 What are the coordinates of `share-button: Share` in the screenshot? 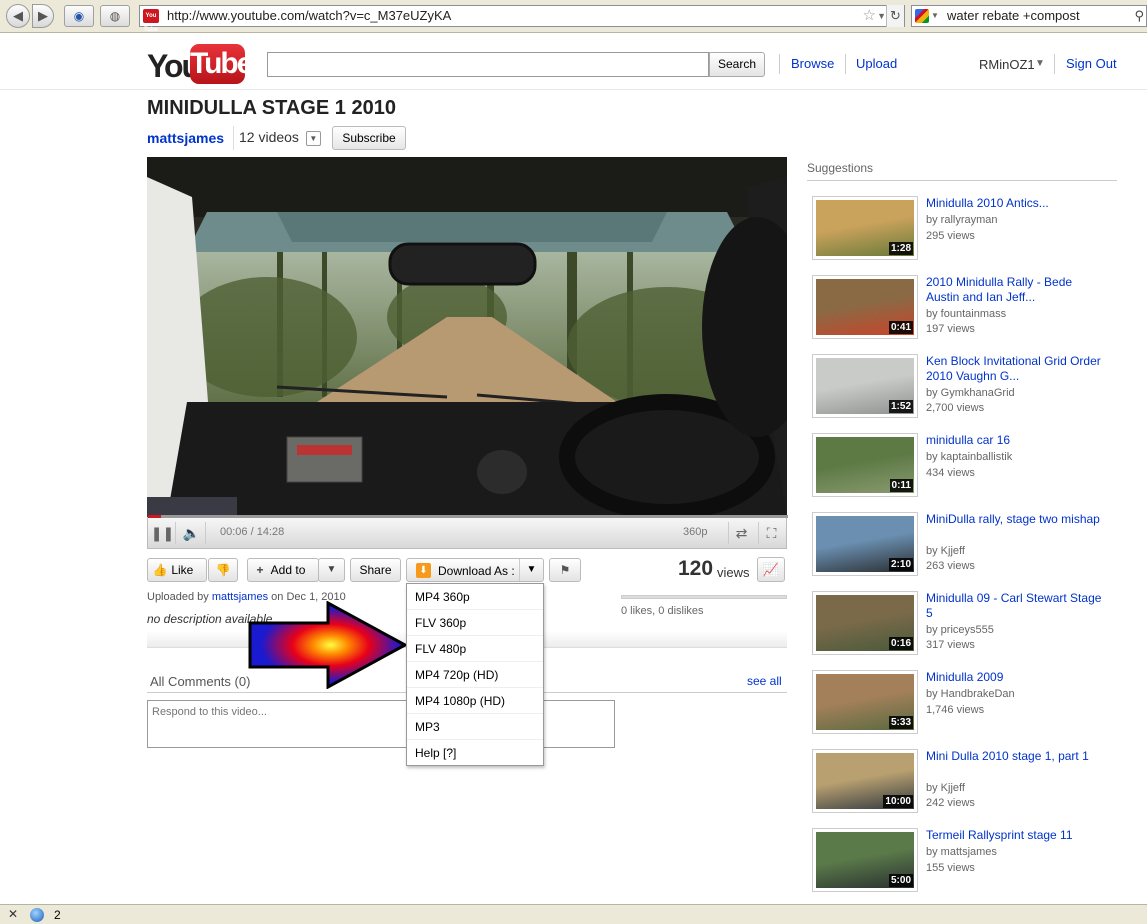 It's located at (375, 570).